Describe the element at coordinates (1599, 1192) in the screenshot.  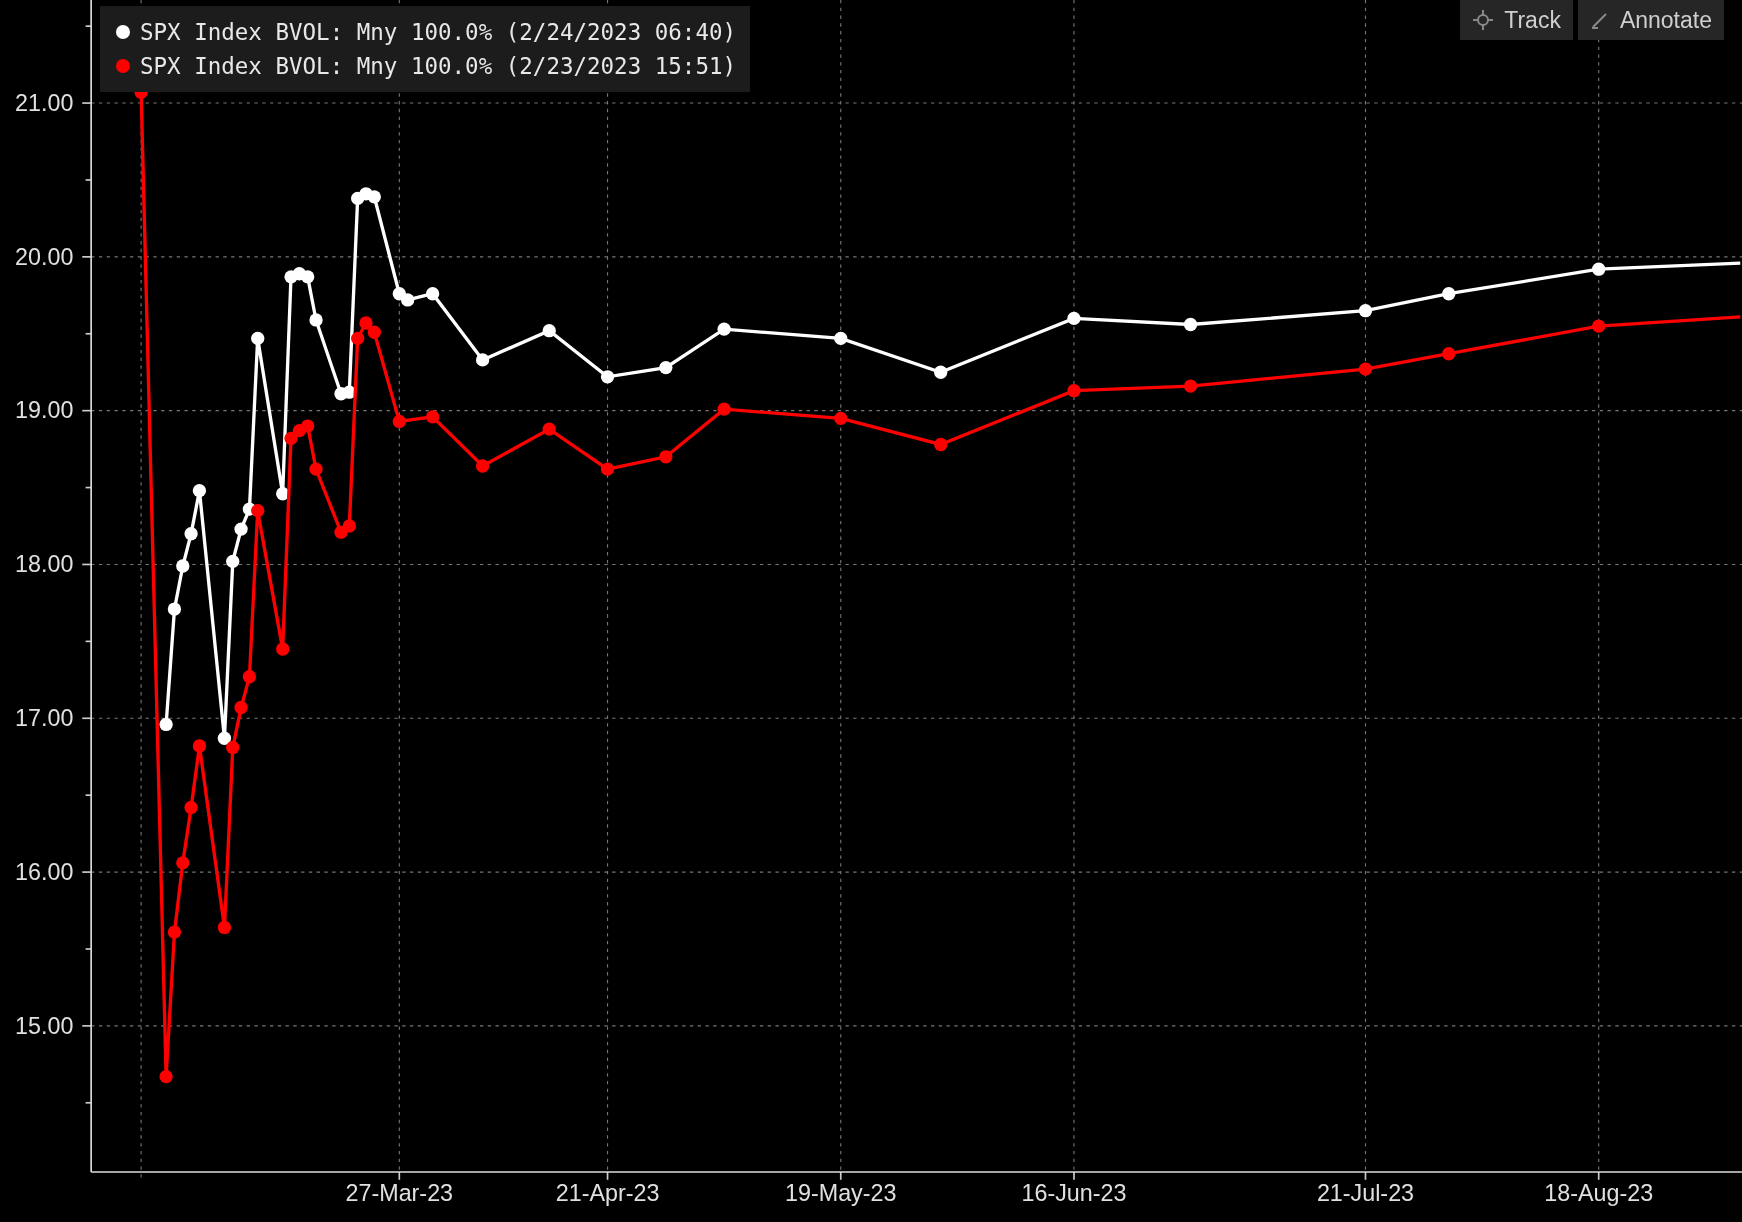
I see `x-axis-label: 18-Aug-23` at that location.